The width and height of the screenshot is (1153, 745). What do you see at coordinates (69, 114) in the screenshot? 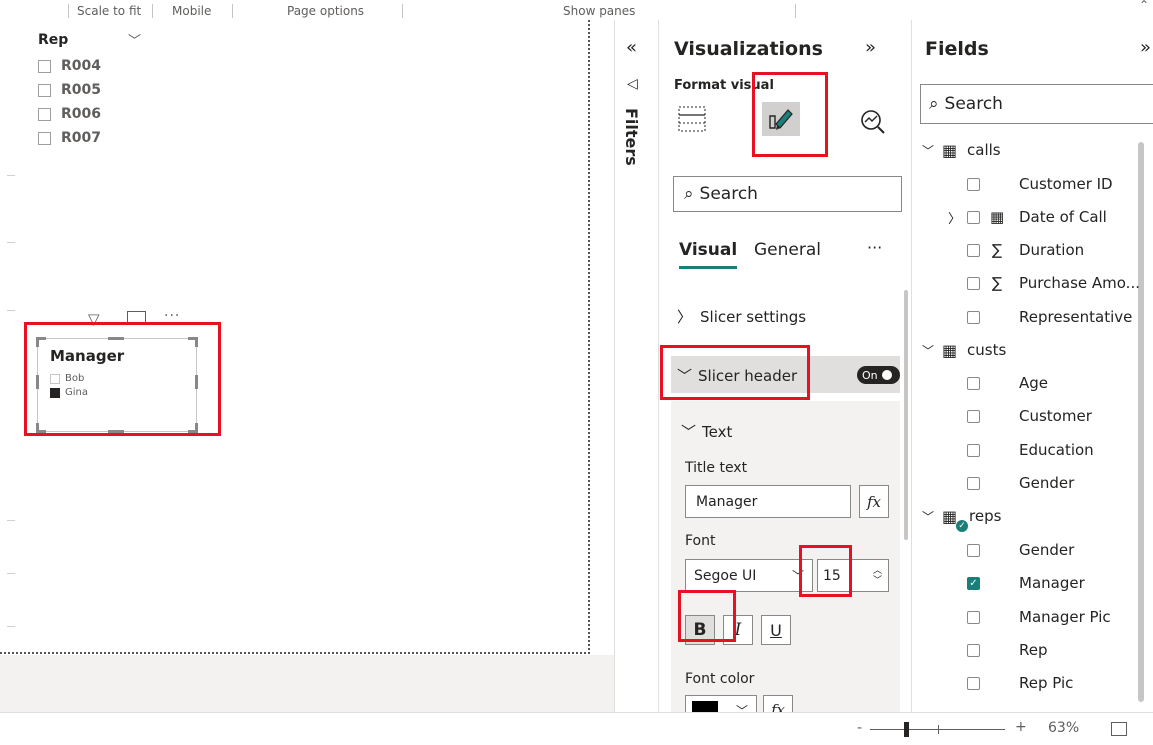
I see `rep-slicer-item: R006` at bounding box center [69, 114].